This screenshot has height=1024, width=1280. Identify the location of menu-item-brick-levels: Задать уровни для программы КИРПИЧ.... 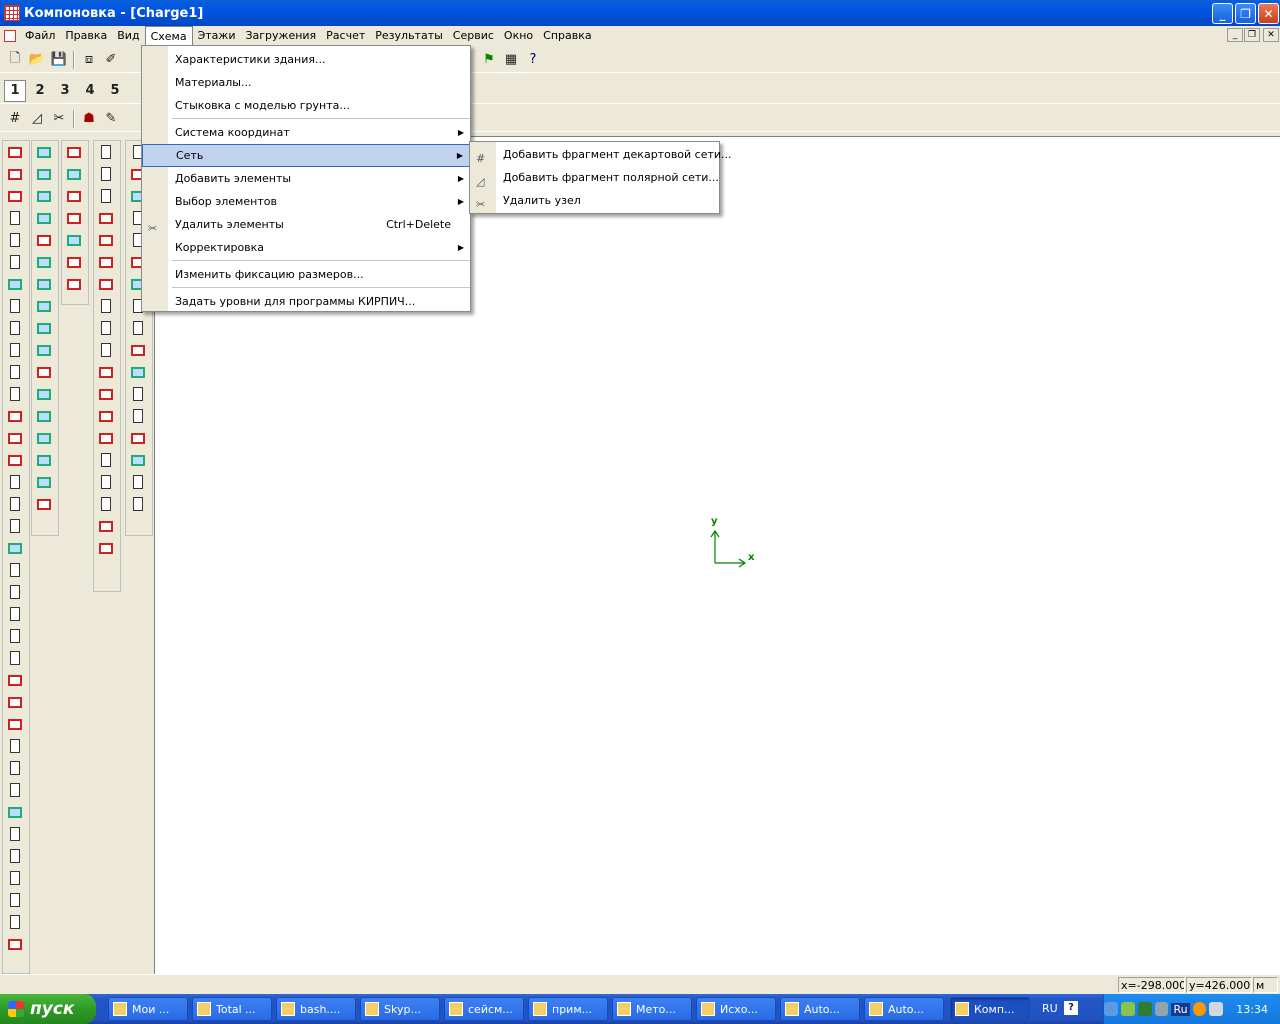
(306, 301).